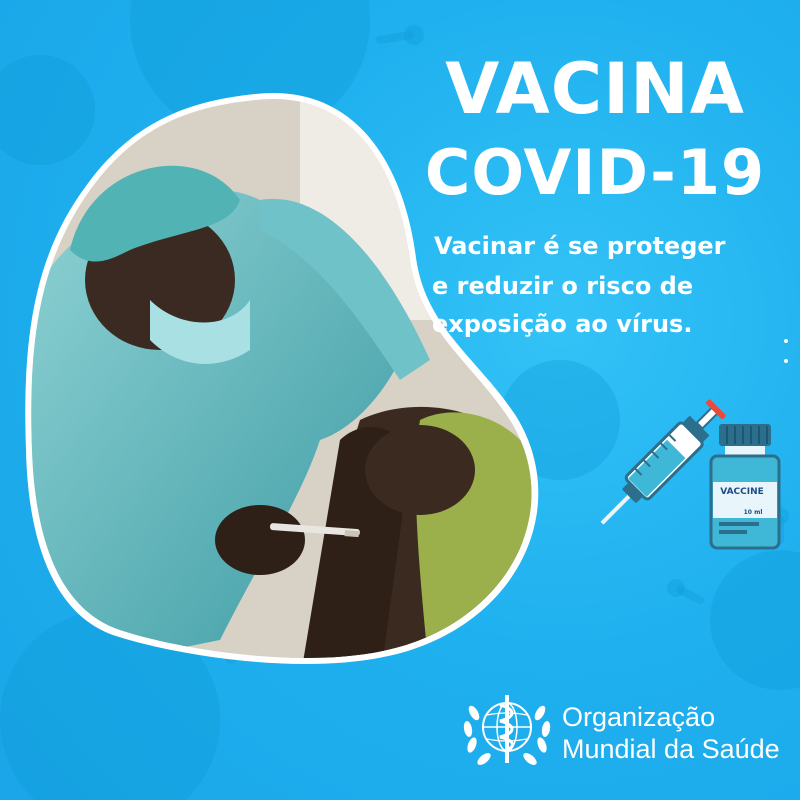 Image resolution: width=800 pixels, height=800 pixels. Describe the element at coordinates (563, 286) in the screenshot. I see `tagline-line-2: e reduzir o risco de` at that location.